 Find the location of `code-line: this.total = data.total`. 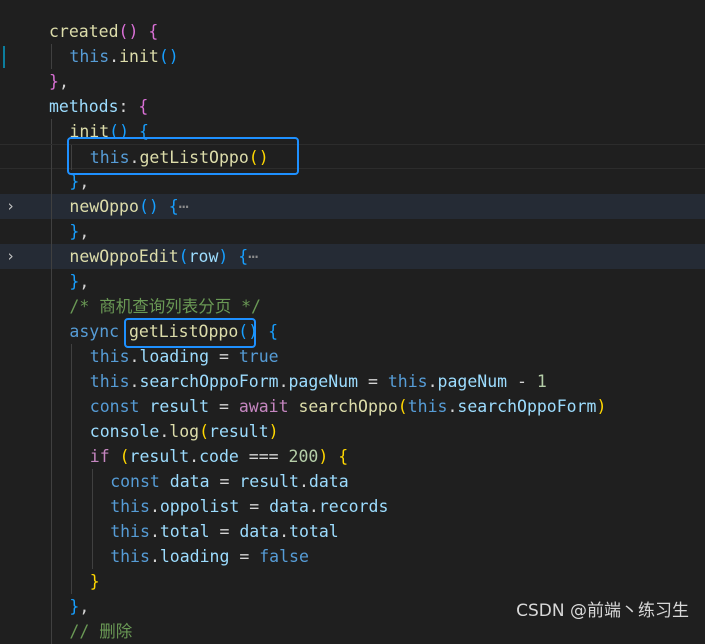

code-line: this.total = data.total is located at coordinates (352, 531).